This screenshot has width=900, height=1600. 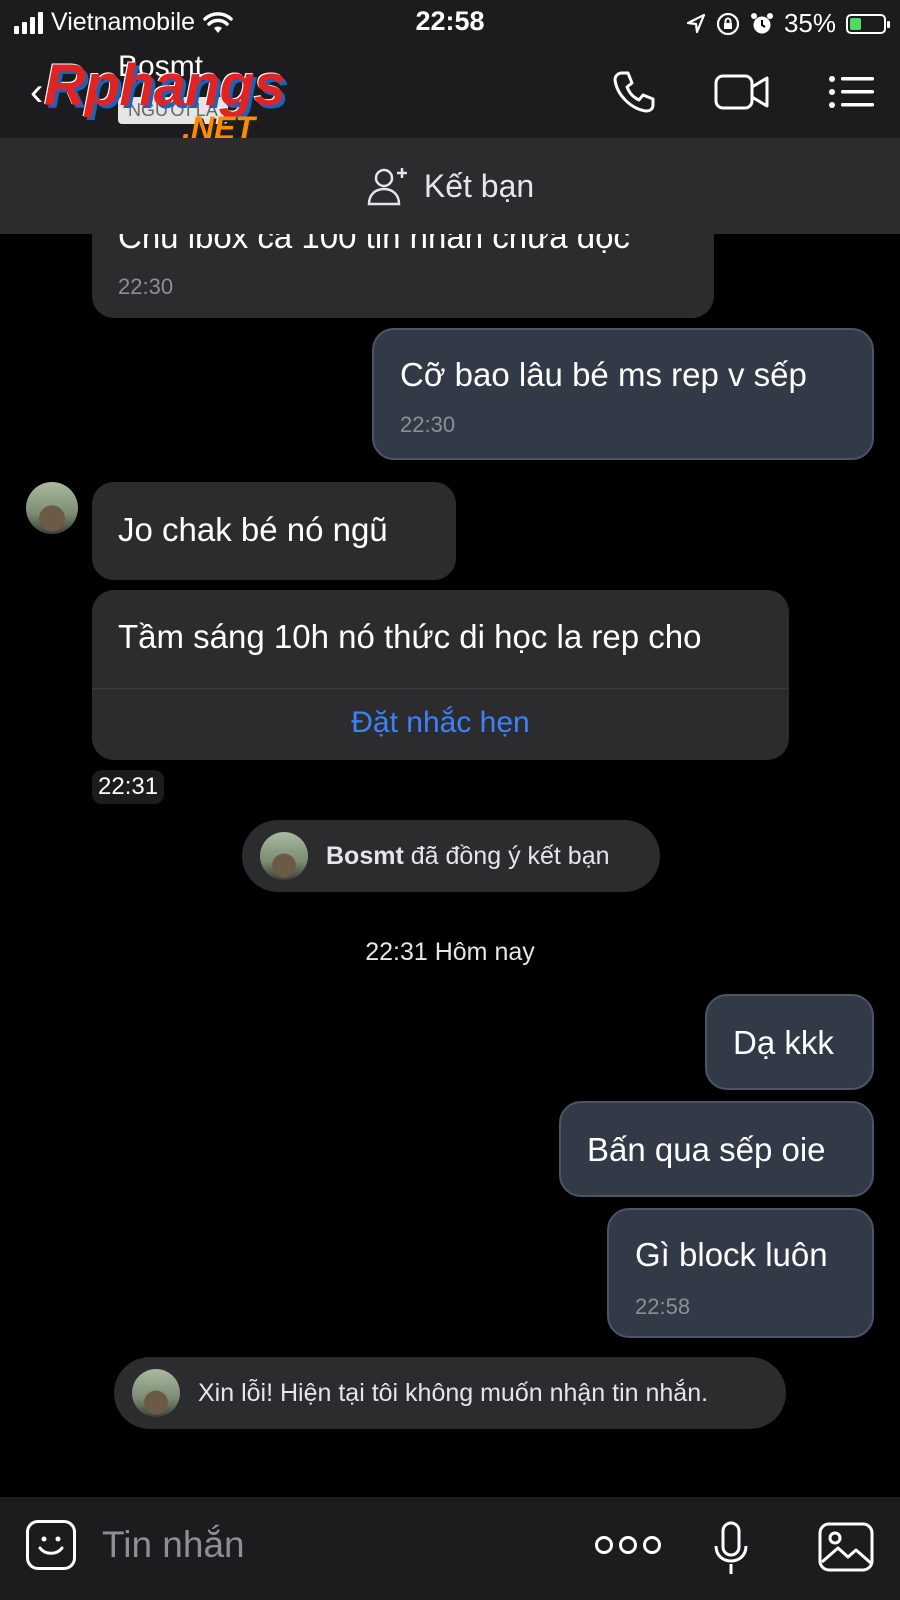 What do you see at coordinates (410, 636) in the screenshot?
I see `message-text: Tầm sáng 10h nó thức di học la rep cho` at bounding box center [410, 636].